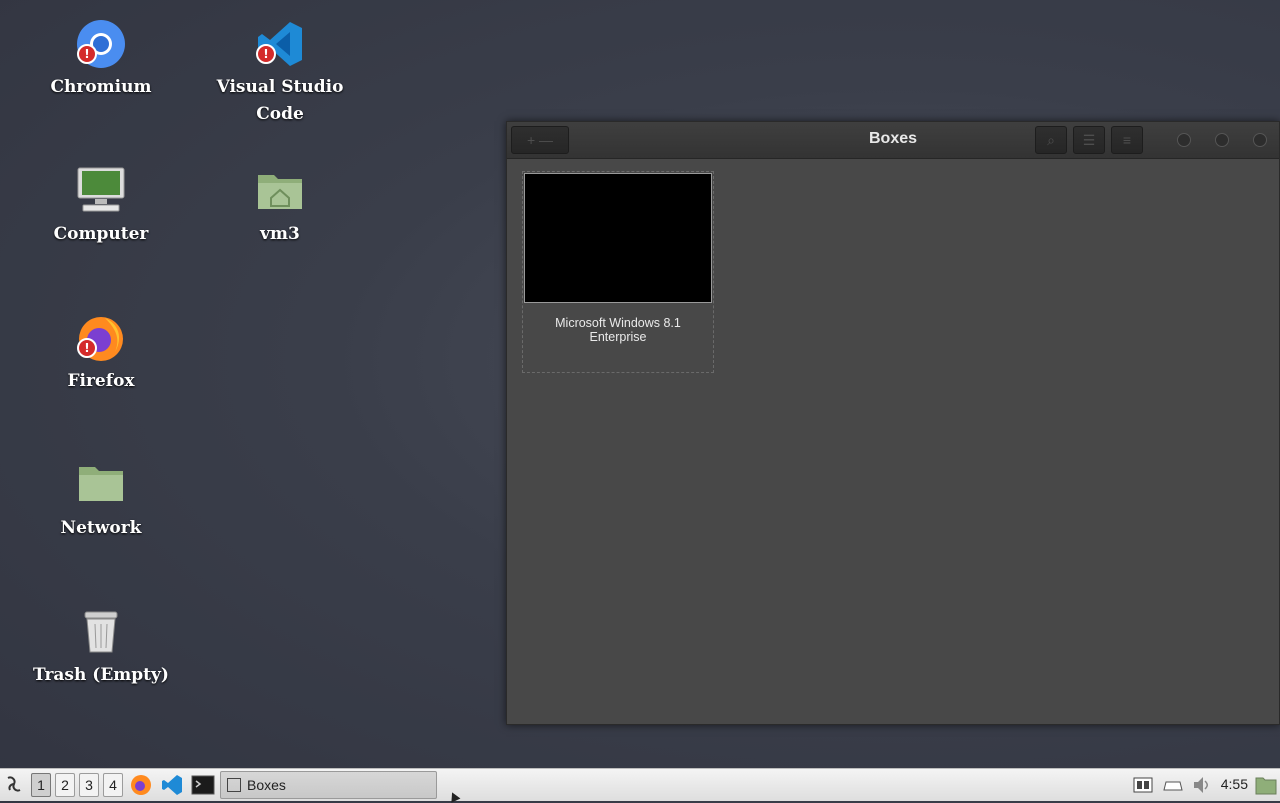 This screenshot has height=803, width=1280. What do you see at coordinates (1222, 140) in the screenshot?
I see `maximize-button` at bounding box center [1222, 140].